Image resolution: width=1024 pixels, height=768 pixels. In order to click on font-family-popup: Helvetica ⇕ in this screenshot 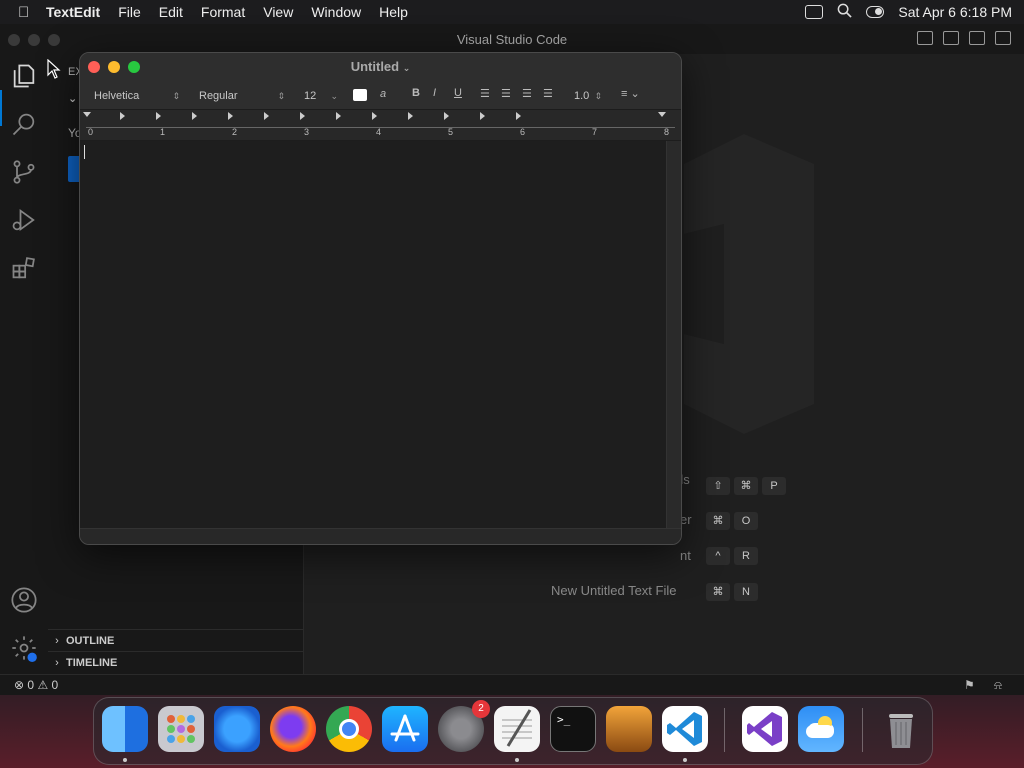, I will do `click(136, 96)`.